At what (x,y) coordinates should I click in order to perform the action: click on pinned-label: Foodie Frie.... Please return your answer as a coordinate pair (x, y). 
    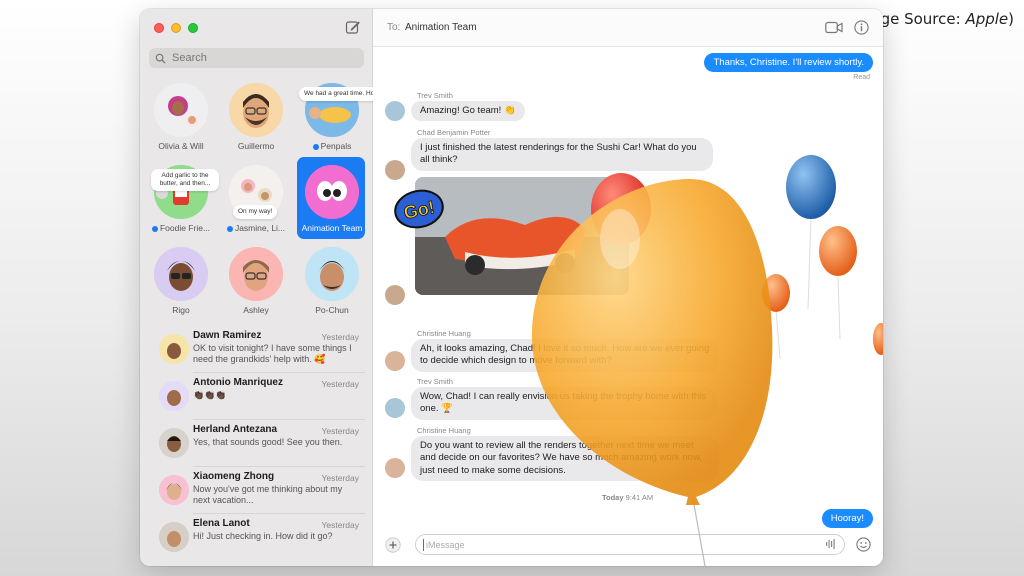
    Looking at the image, I should click on (181, 228).